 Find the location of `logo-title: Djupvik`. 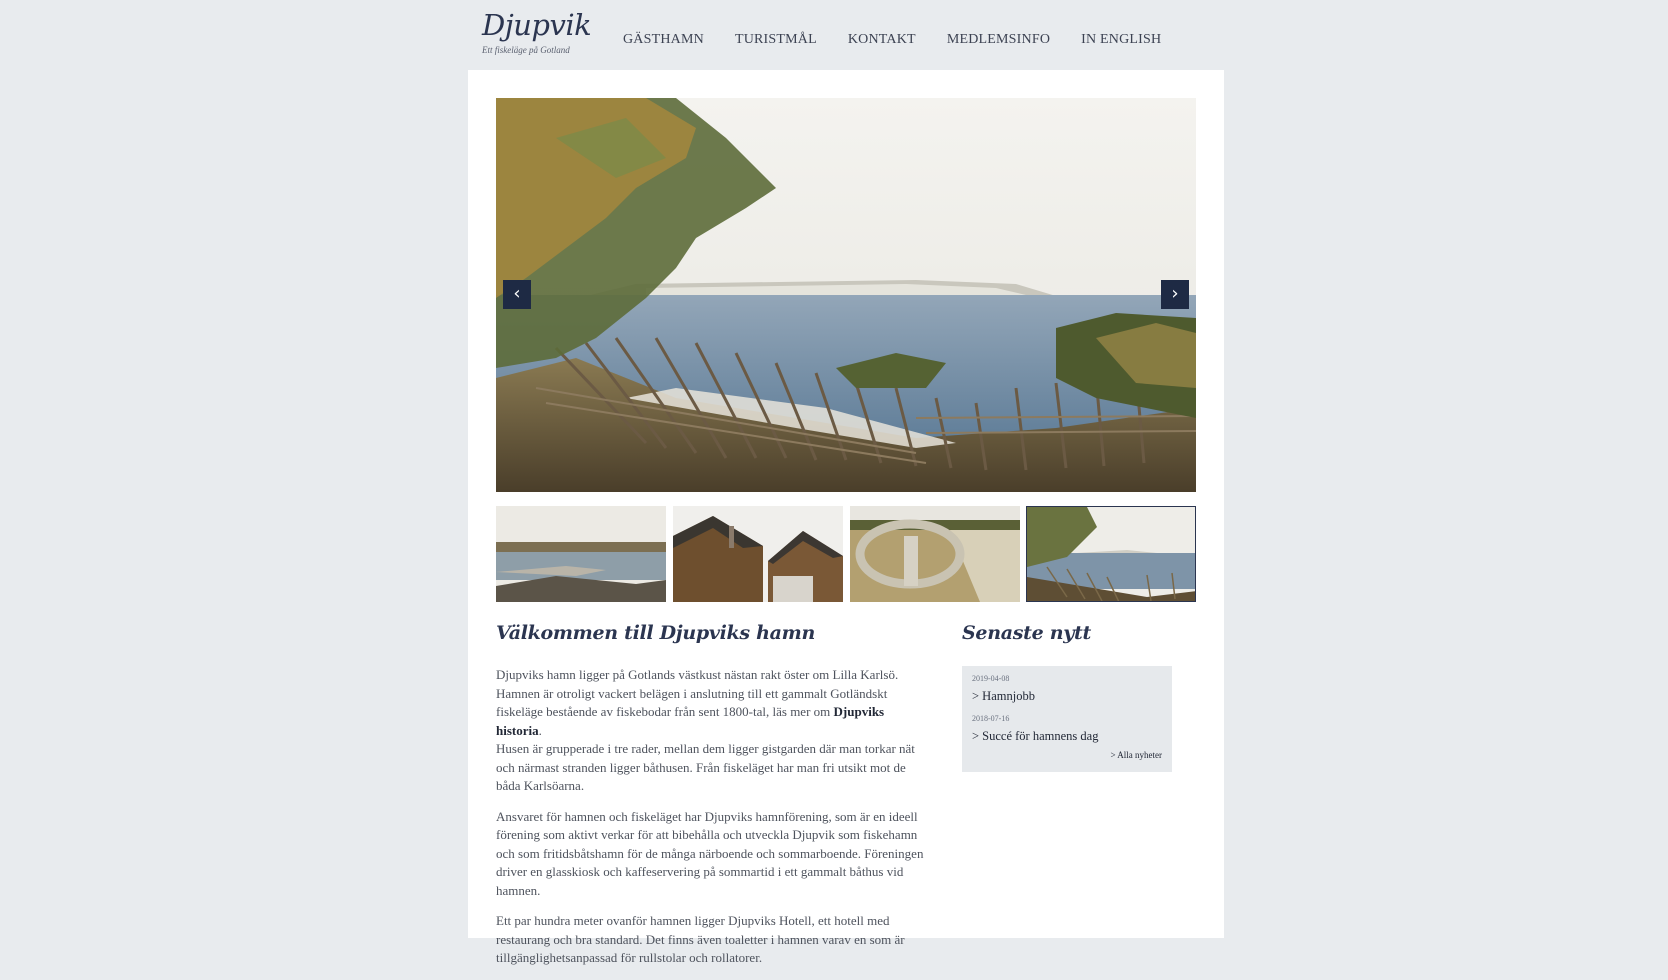

logo-title: Djupvik is located at coordinates (537, 25).